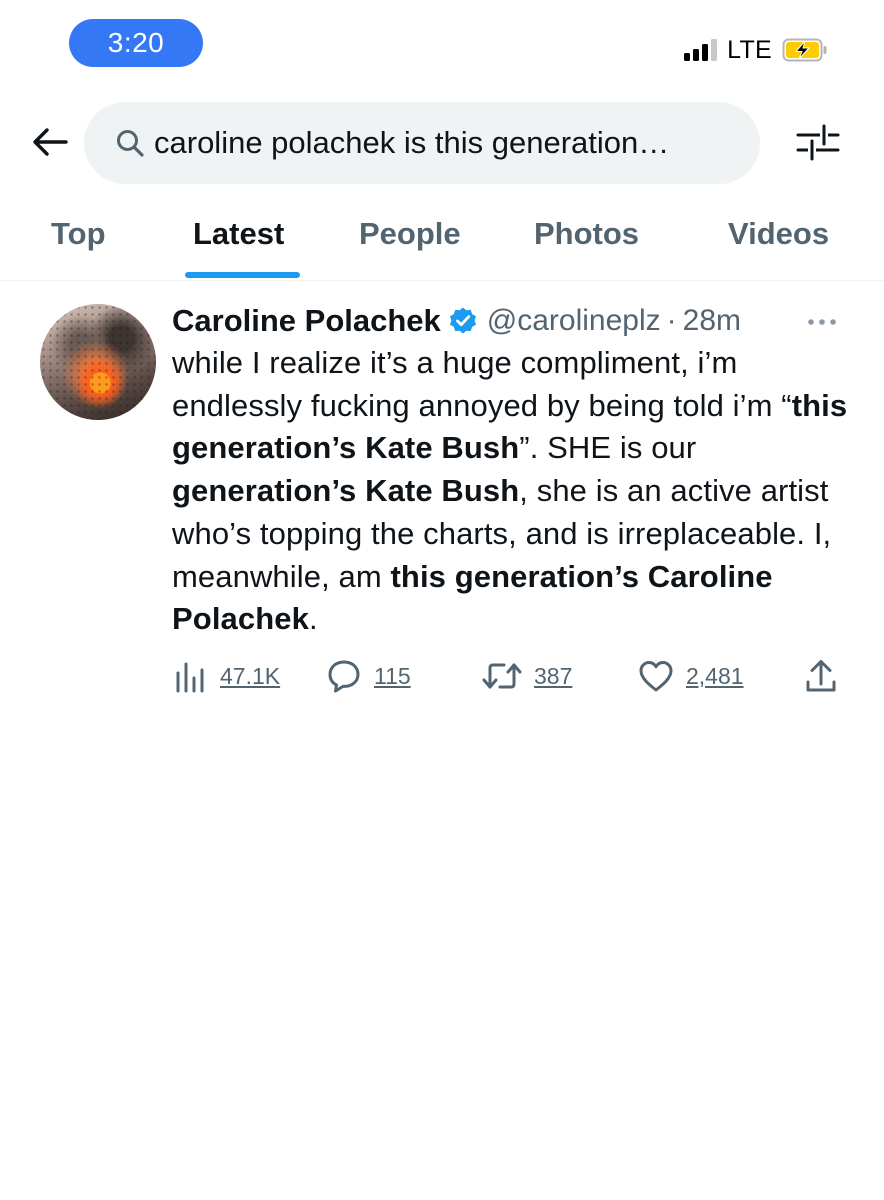 The image size is (884, 1200). I want to click on like-button: 2,481, so click(691, 676).